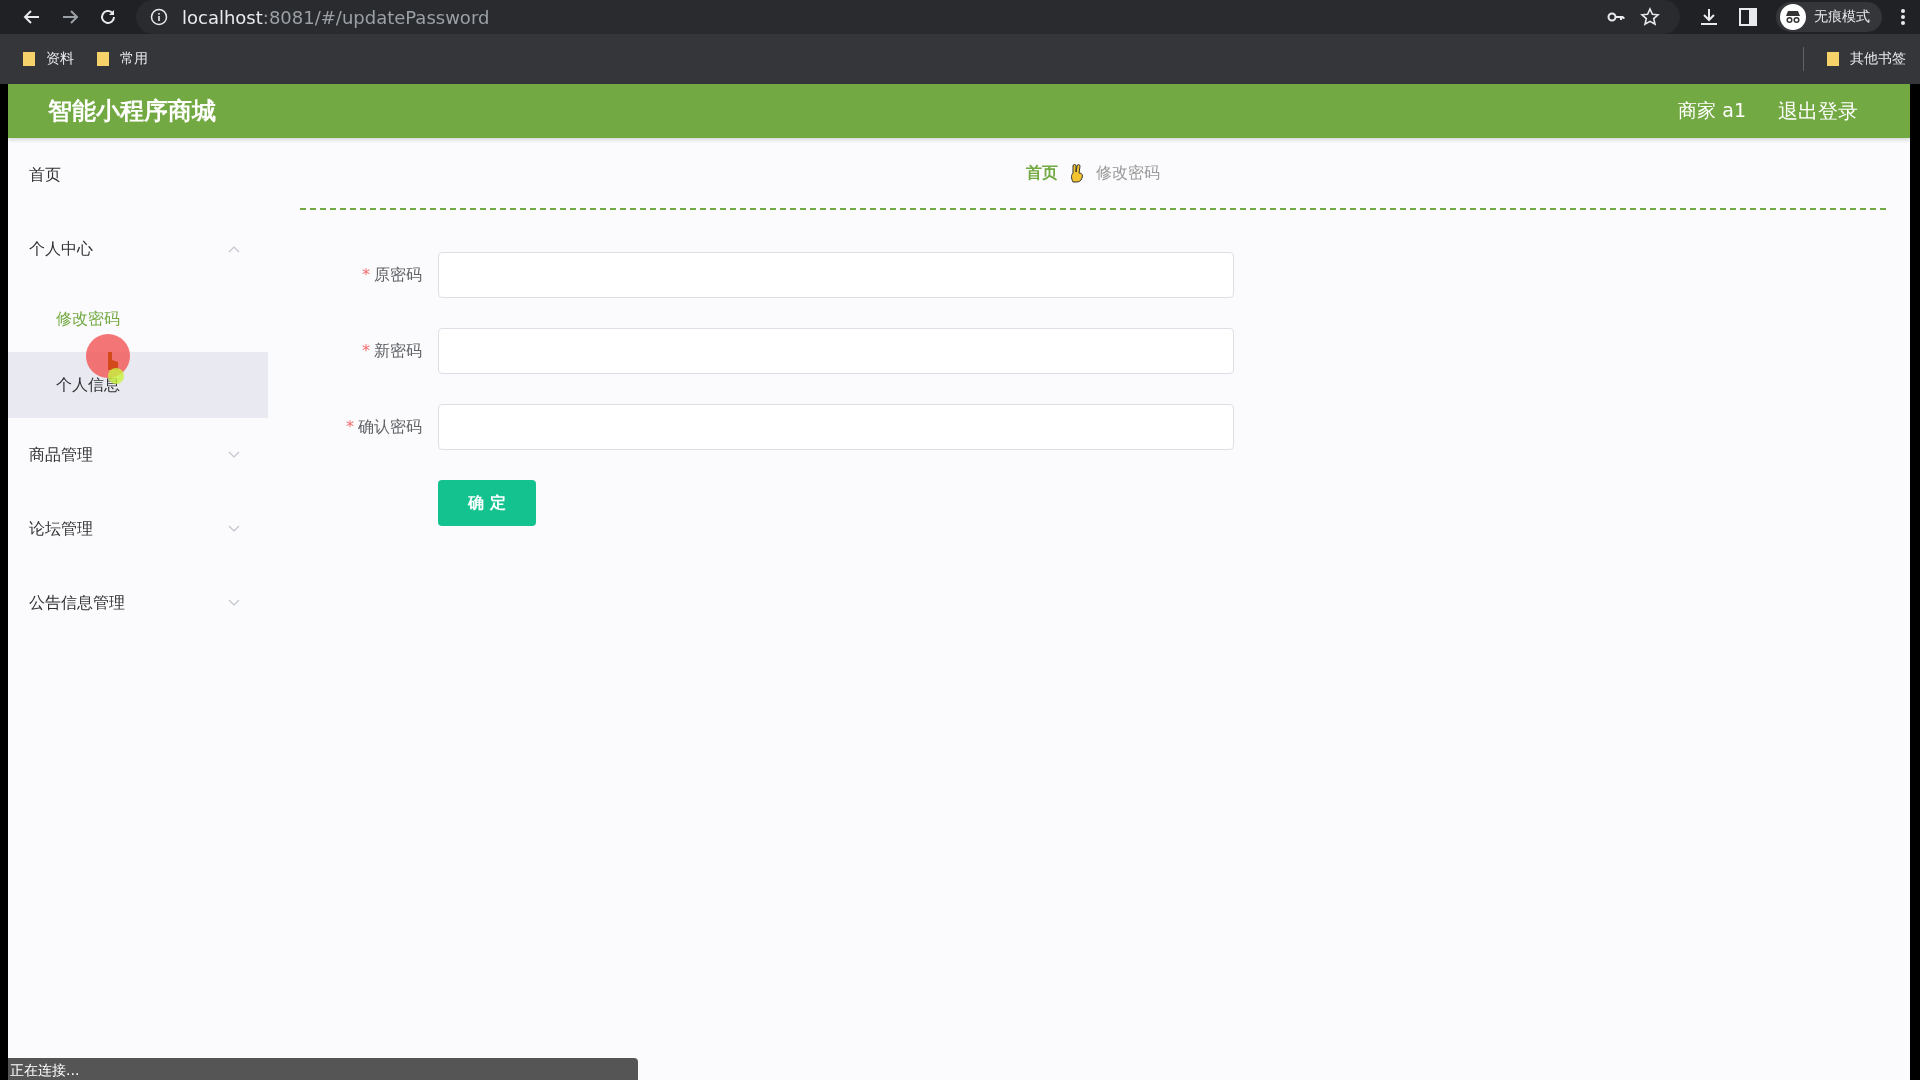 This screenshot has height=1080, width=1920. Describe the element at coordinates (1829, 17) in the screenshot. I see `incognito-profile-button: 无痕模式` at that location.